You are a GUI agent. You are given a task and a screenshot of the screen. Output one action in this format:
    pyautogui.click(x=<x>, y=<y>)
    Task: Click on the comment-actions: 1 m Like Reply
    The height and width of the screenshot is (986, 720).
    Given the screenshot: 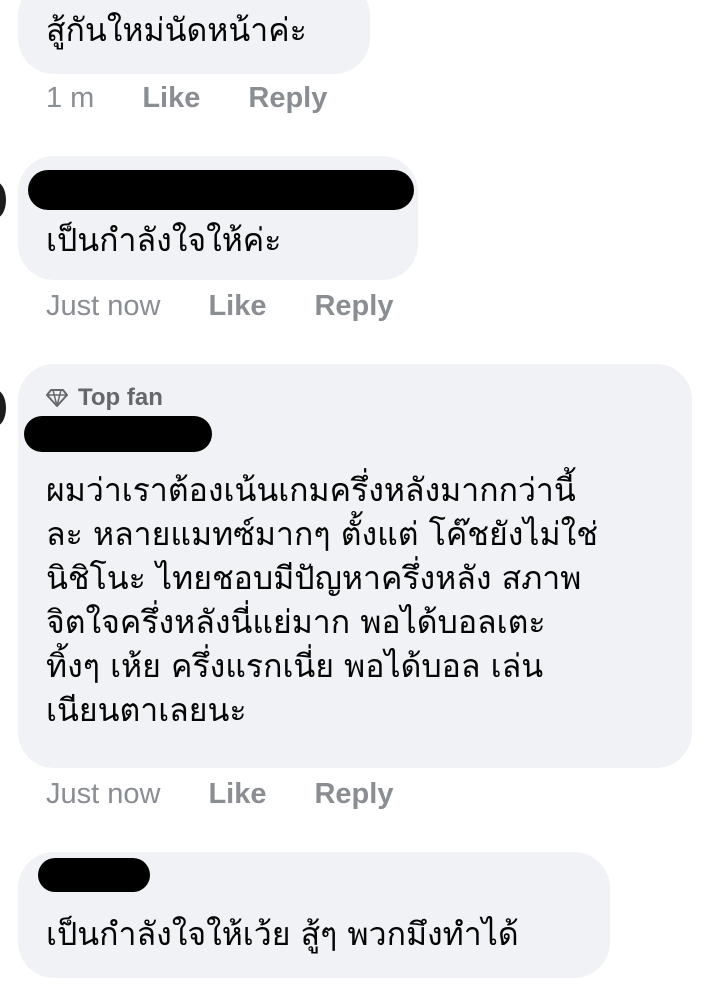 What is the action you would take?
    pyautogui.click(x=186, y=98)
    